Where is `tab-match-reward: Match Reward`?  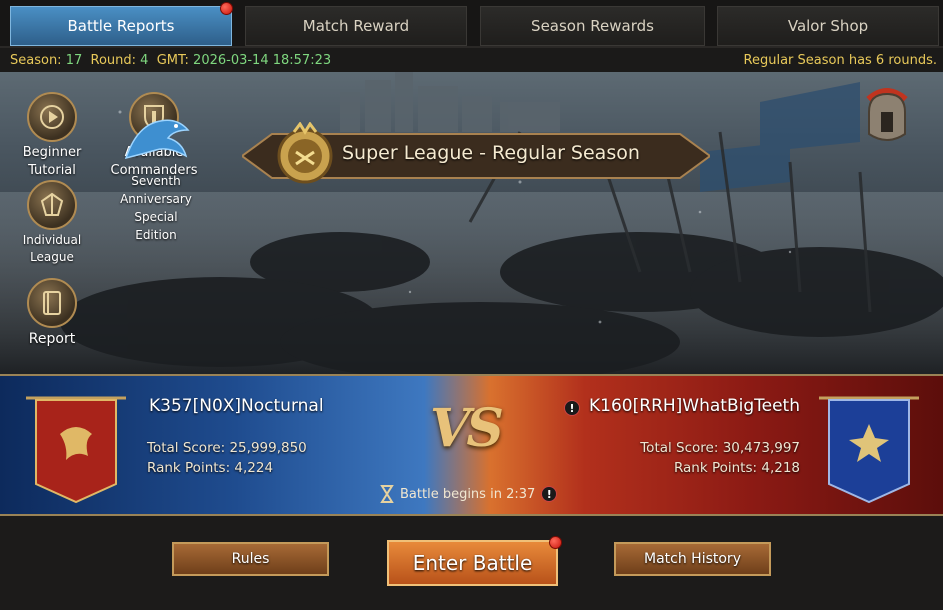 tab-match-reward: Match Reward is located at coordinates (356, 26).